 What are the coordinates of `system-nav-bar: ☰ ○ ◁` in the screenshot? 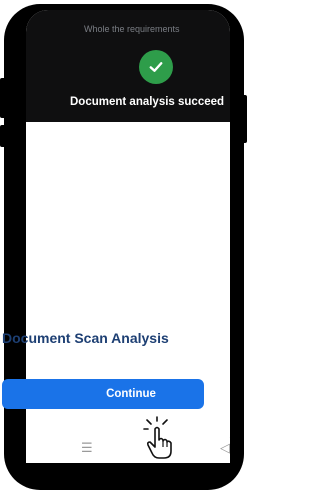 It's located at (128, 450).